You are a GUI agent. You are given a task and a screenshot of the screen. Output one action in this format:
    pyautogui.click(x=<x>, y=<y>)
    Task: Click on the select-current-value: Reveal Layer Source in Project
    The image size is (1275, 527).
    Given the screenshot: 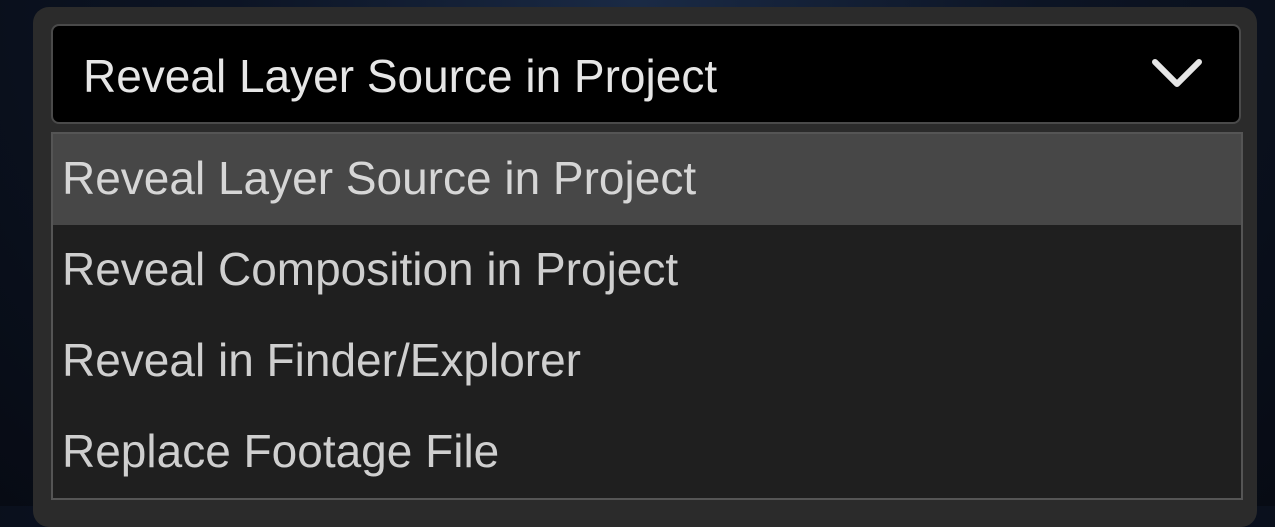 What is the action you would take?
    pyautogui.click(x=400, y=76)
    